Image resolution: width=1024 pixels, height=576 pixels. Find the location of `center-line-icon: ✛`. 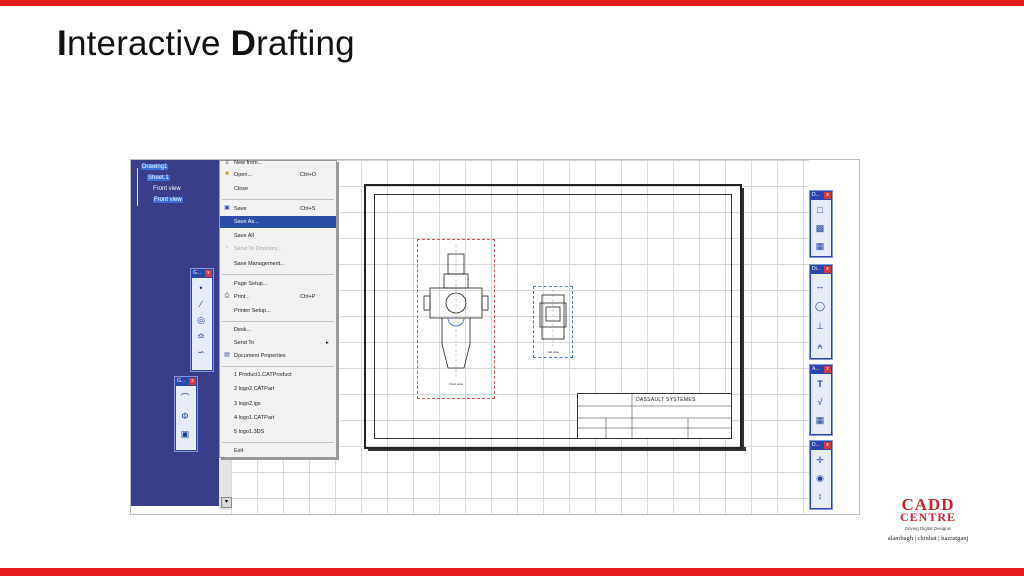

center-line-icon: ✛ is located at coordinates (820, 460).